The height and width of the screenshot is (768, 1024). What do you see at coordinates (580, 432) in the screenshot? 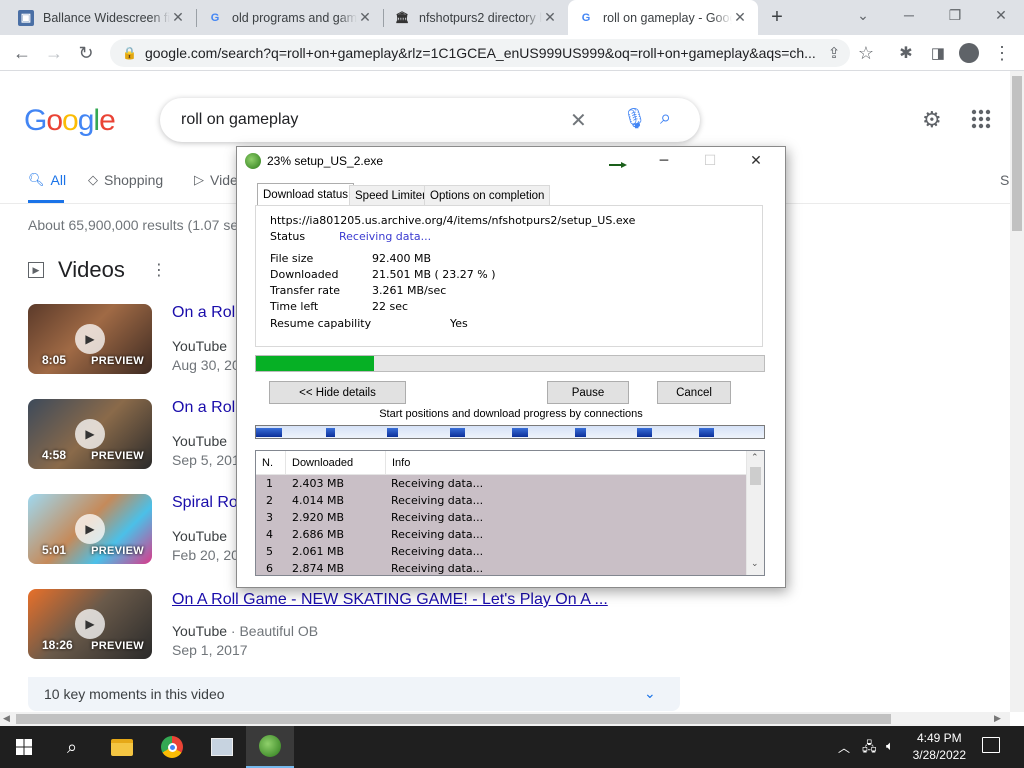
I see `connection-segment` at bounding box center [580, 432].